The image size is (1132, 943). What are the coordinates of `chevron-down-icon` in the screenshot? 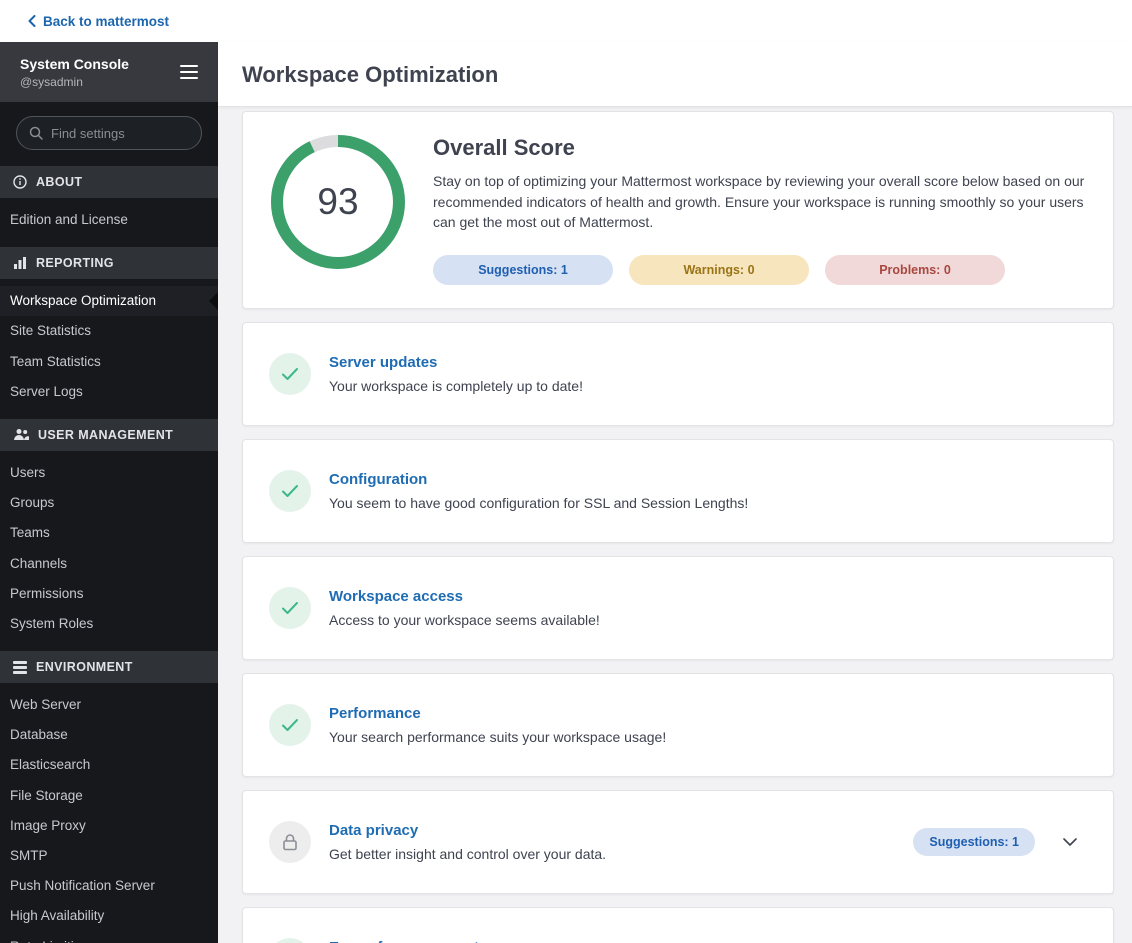 It's located at (1070, 842).